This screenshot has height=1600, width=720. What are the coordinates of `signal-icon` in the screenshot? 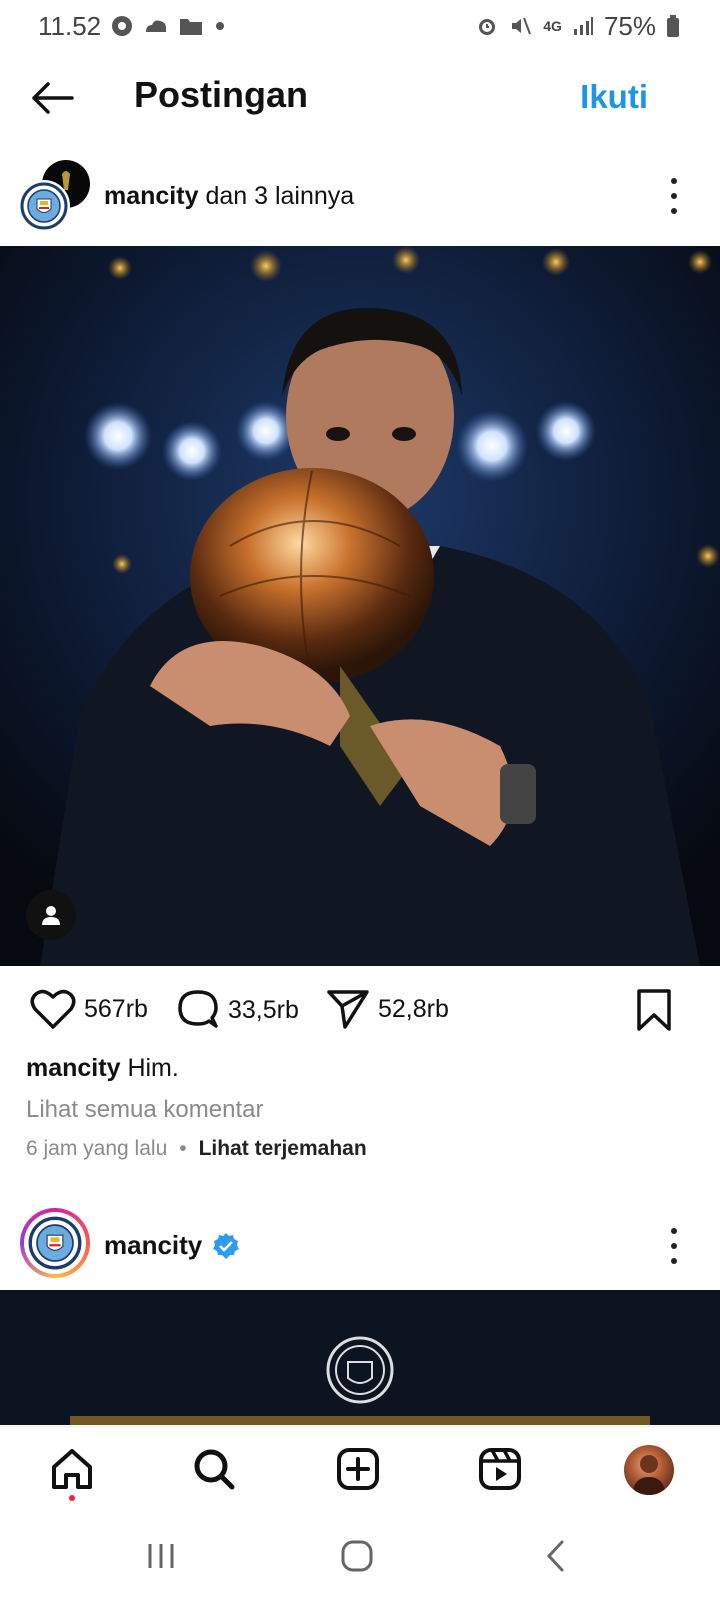 It's located at (583, 26).